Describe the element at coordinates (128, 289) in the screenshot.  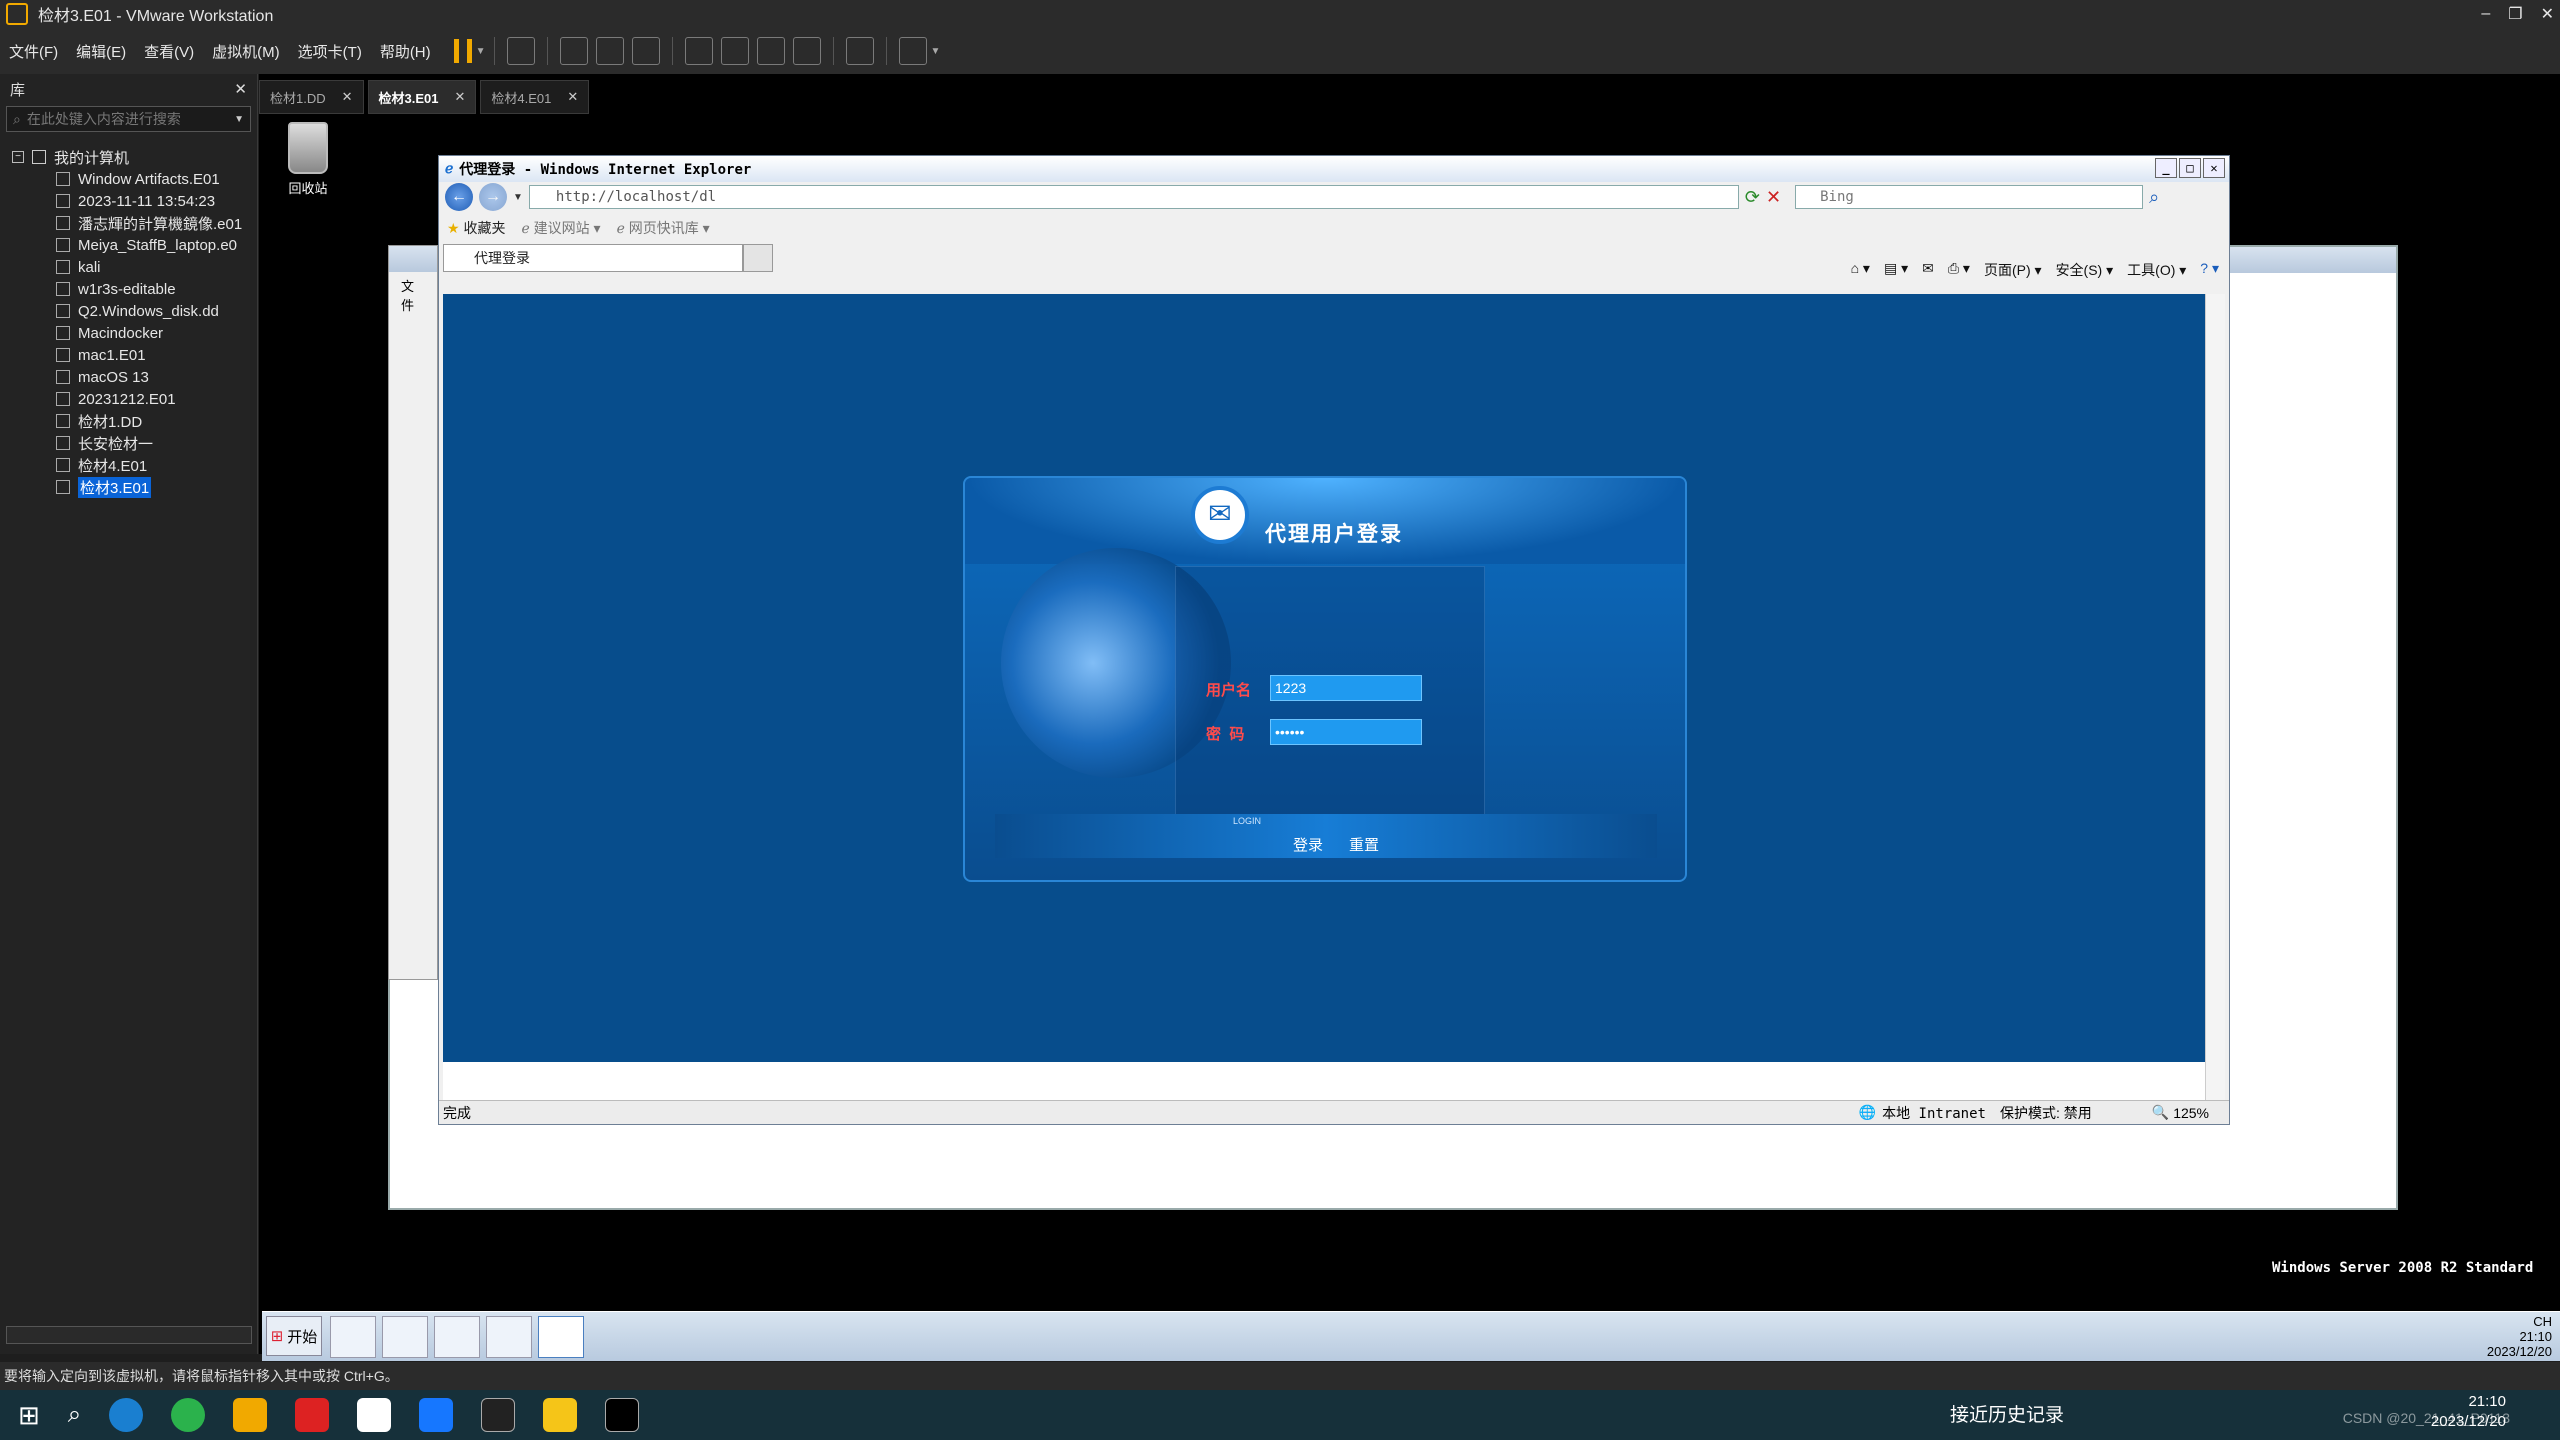
I see `library-vm-item: w1r3s-editable` at that location.